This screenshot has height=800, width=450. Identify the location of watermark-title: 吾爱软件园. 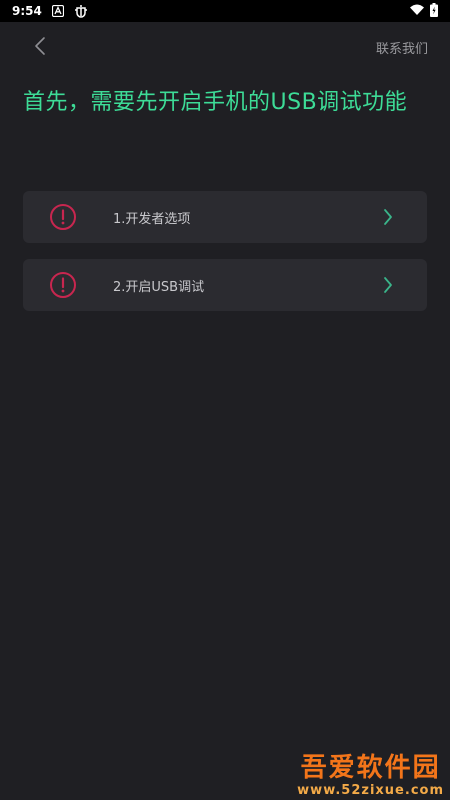
(370, 768).